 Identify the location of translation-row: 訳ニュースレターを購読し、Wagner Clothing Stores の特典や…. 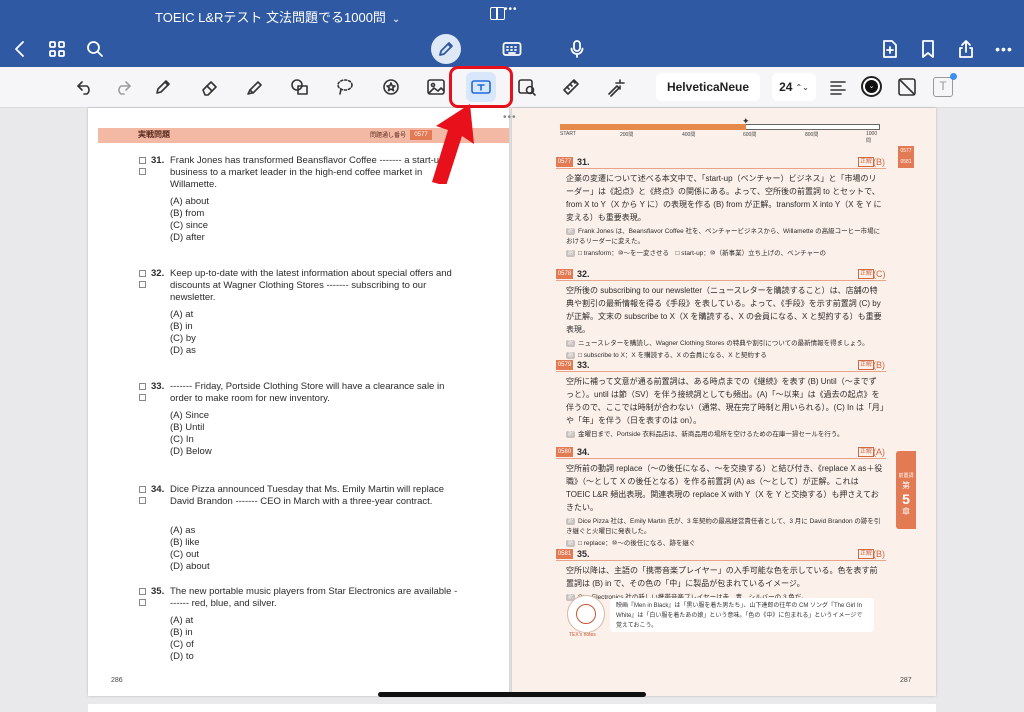
(725, 344).